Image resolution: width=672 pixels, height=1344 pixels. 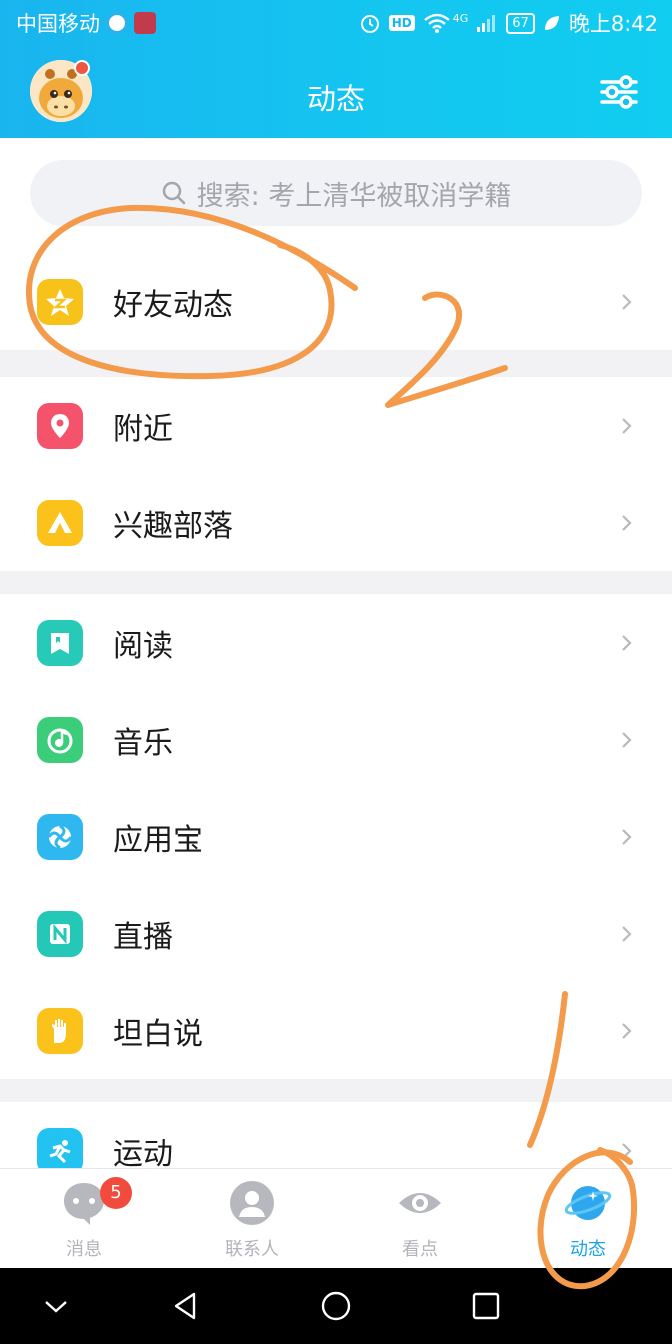 What do you see at coordinates (60, 836) in the screenshot?
I see `app-store-icon` at bounding box center [60, 836].